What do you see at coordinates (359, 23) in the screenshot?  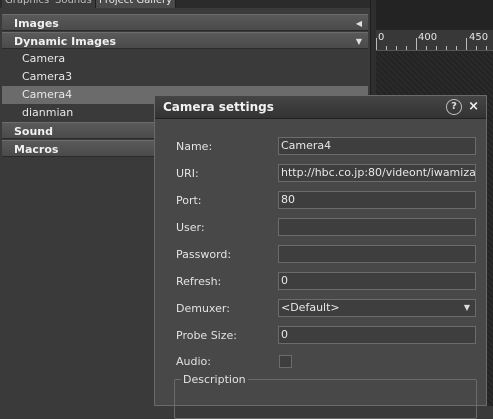 I see `triangle-left-icon: ◀` at bounding box center [359, 23].